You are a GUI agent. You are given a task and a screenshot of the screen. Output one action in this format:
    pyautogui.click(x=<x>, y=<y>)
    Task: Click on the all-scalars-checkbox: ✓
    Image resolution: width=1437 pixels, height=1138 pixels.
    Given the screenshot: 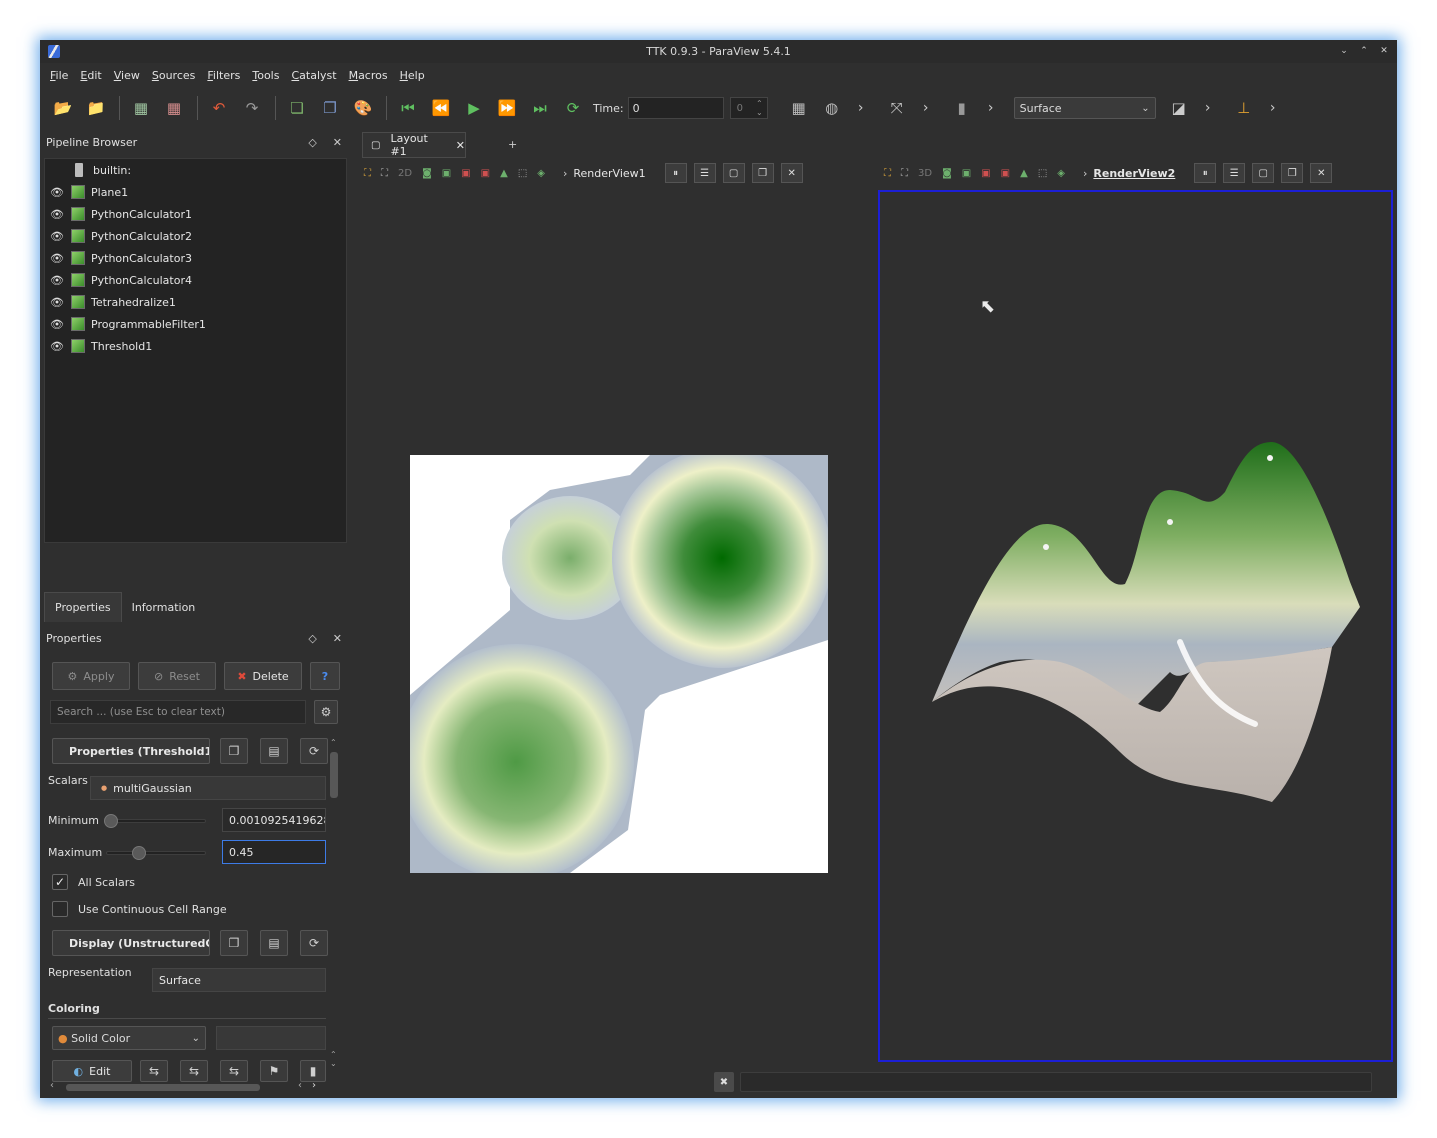 What is the action you would take?
    pyautogui.click(x=60, y=882)
    